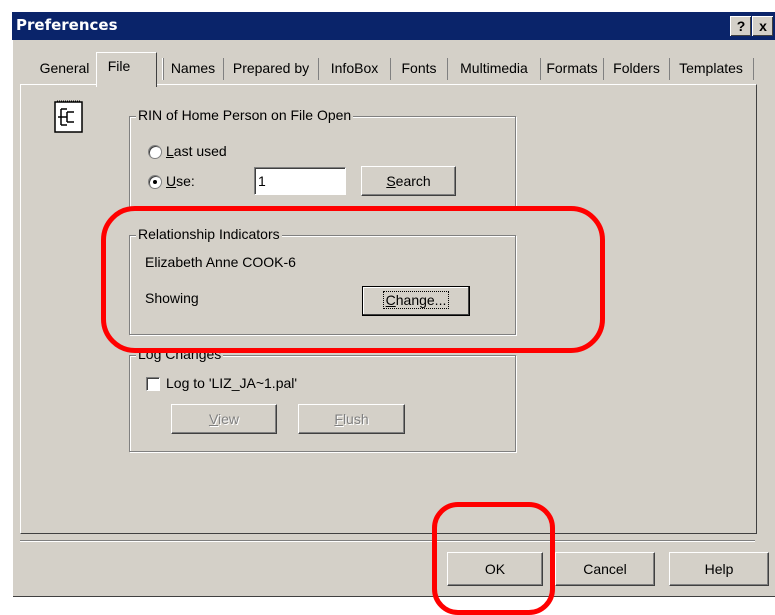 The height and width of the screenshot is (615, 775). I want to click on log-checkbox, so click(153, 384).